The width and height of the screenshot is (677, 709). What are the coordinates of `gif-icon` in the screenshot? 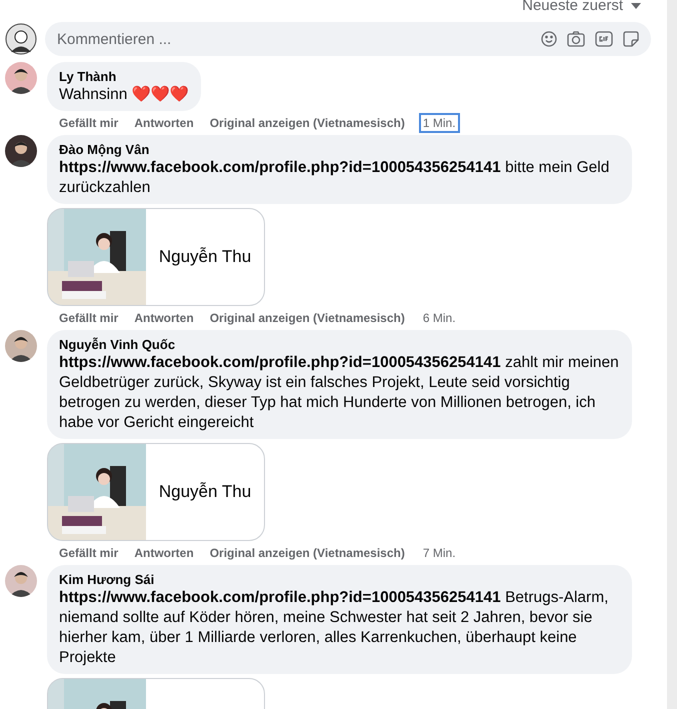 It's located at (604, 39).